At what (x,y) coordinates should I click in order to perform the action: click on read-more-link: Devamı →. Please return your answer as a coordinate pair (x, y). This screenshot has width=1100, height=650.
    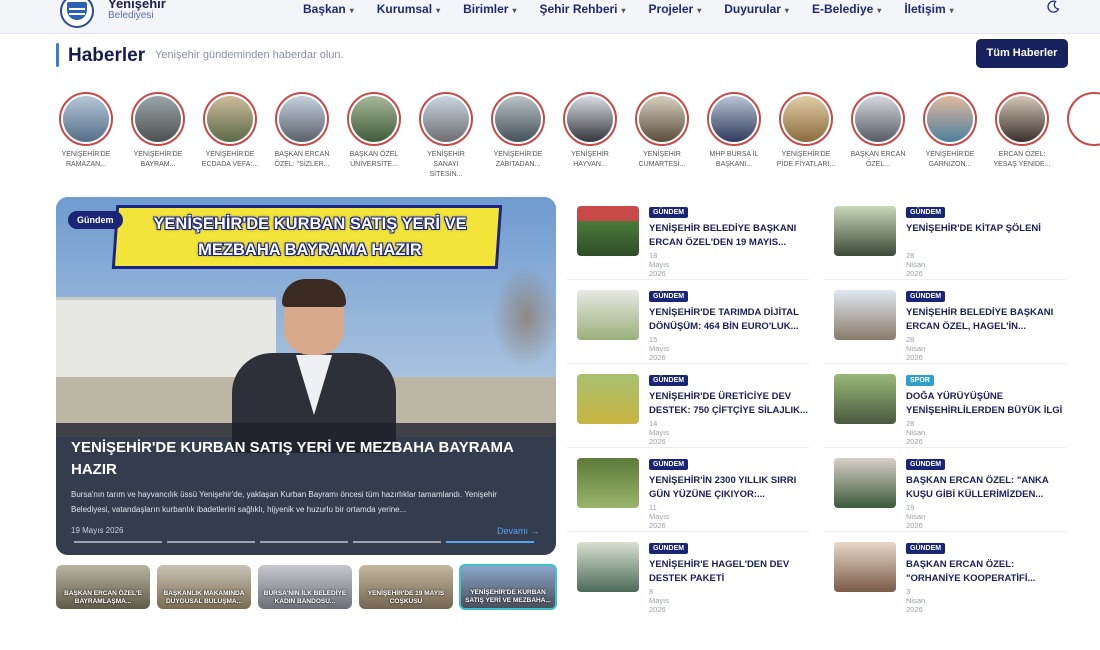
    Looking at the image, I should click on (518, 531).